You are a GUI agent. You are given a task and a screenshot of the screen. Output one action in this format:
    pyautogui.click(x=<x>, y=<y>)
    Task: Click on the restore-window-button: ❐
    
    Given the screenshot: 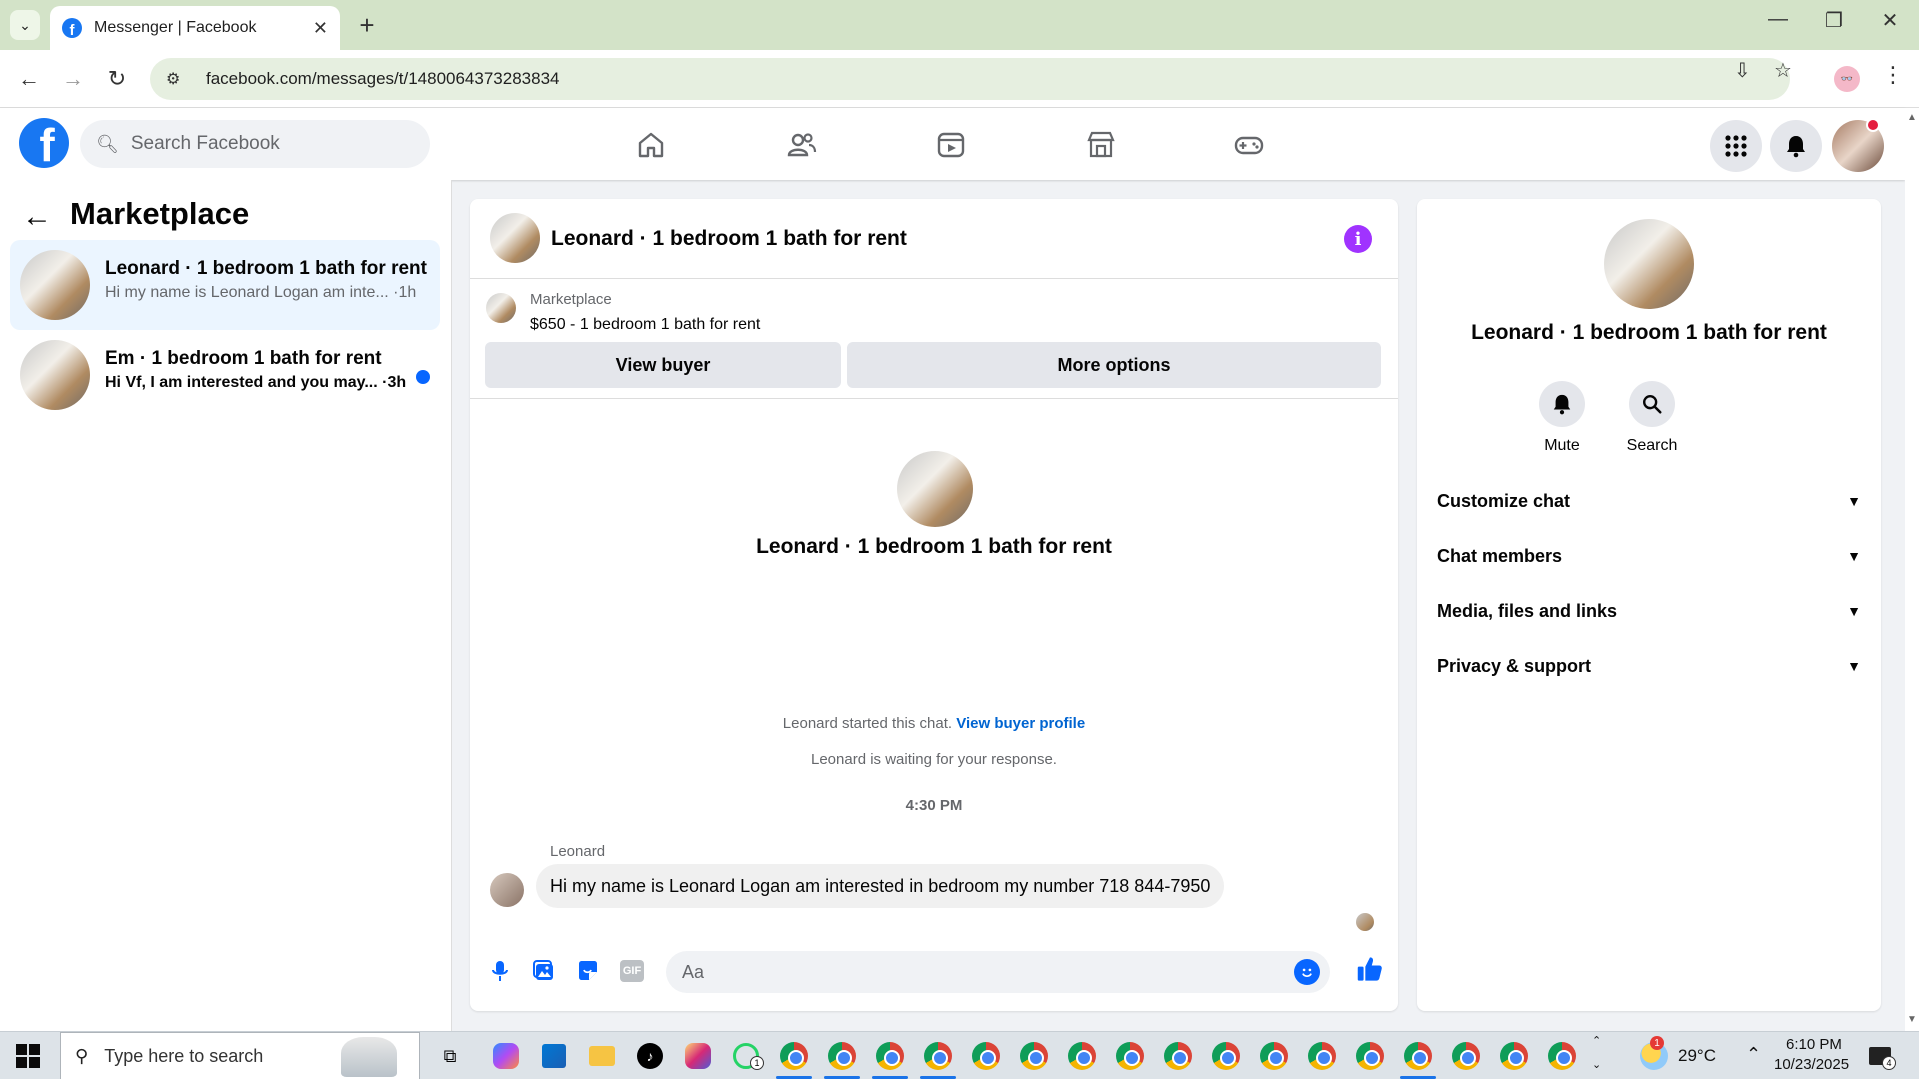 What is the action you would take?
    pyautogui.click(x=1834, y=20)
    